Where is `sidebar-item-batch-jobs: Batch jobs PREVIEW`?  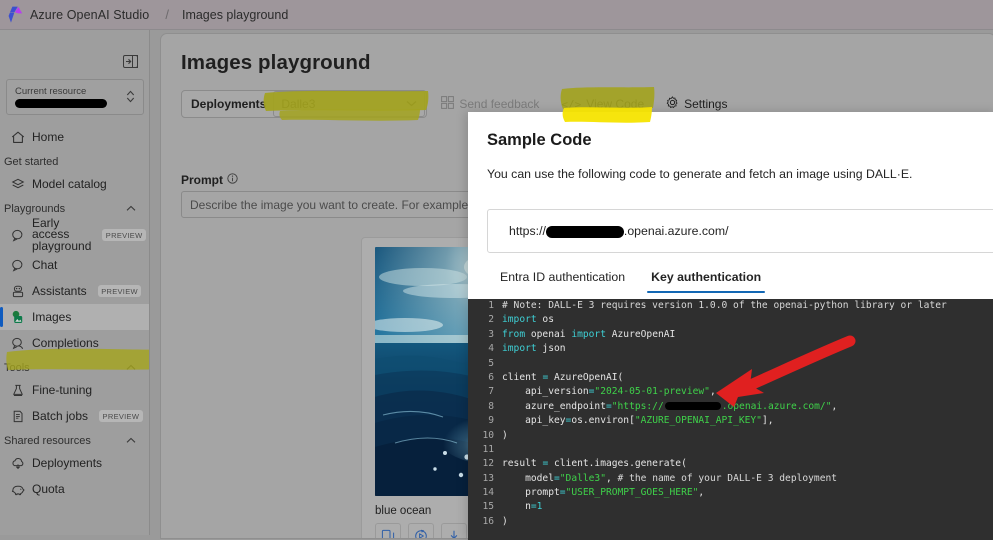
sidebar-item-batch-jobs: Batch jobs PREVIEW is located at coordinates (74, 416).